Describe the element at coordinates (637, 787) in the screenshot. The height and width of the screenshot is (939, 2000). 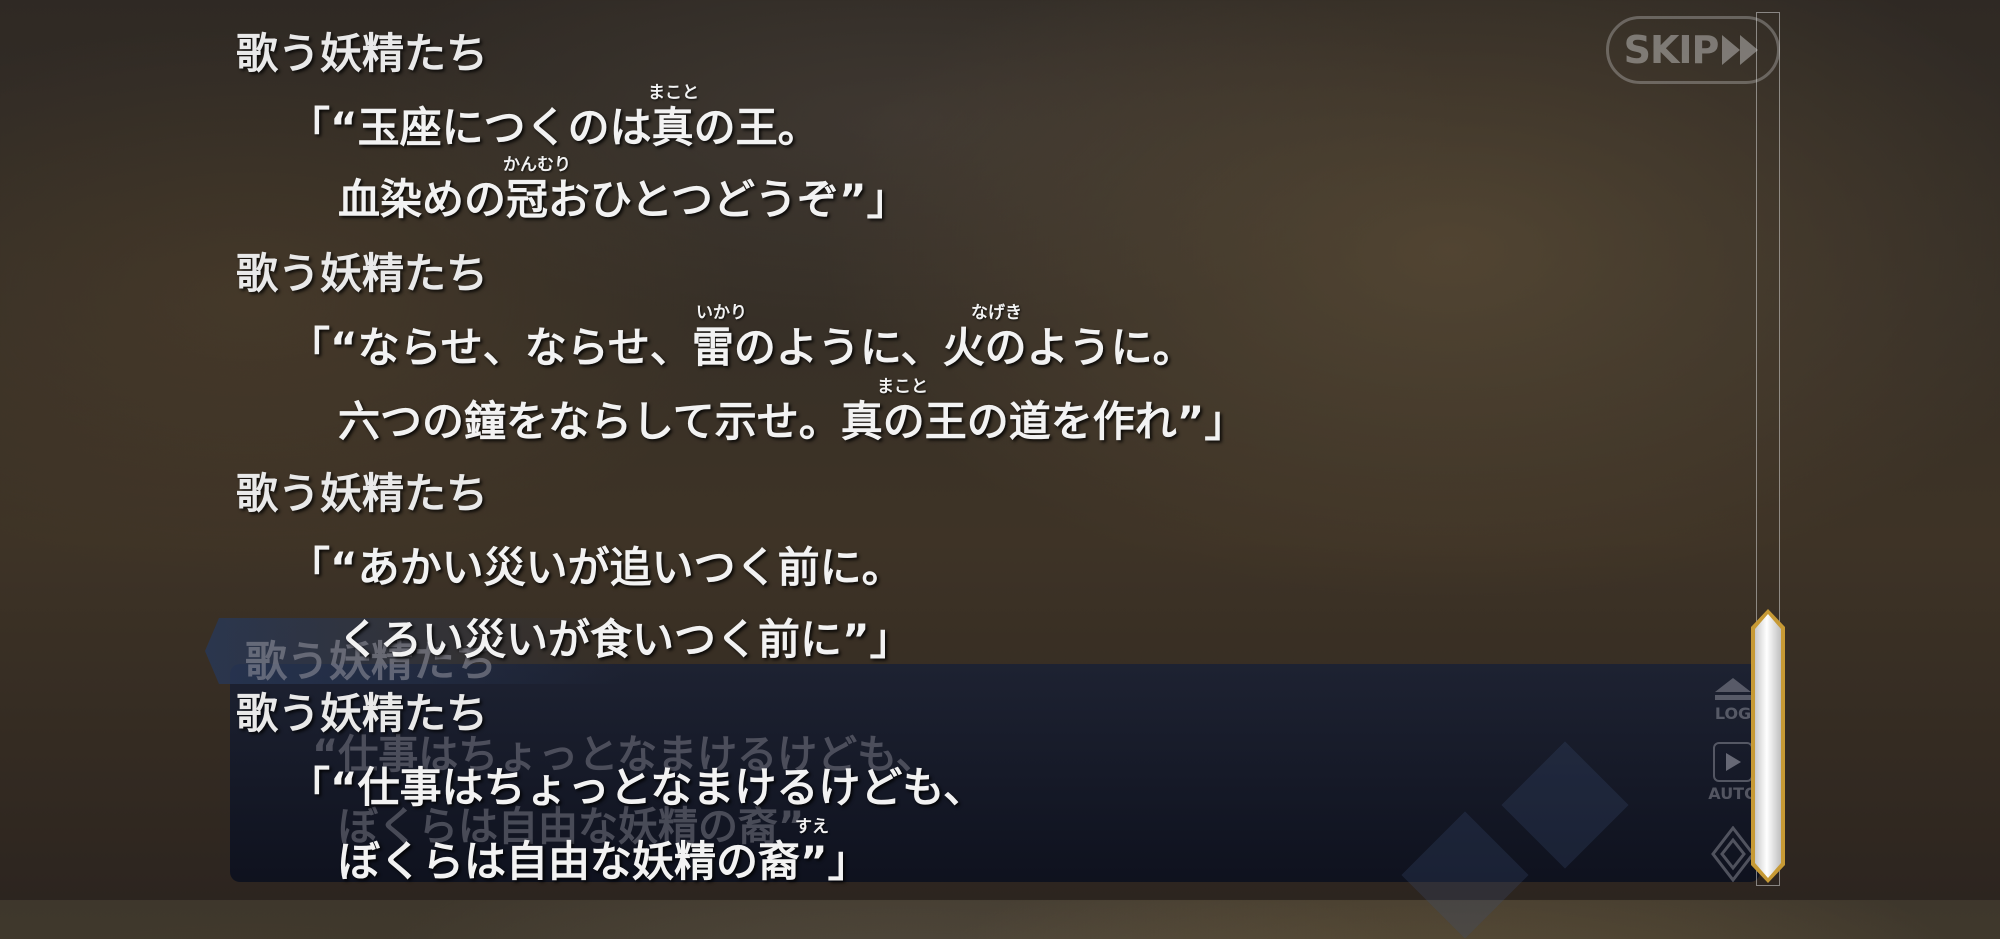
I see `log-line: 「“仕事はちょっとなまけるけども、` at that location.